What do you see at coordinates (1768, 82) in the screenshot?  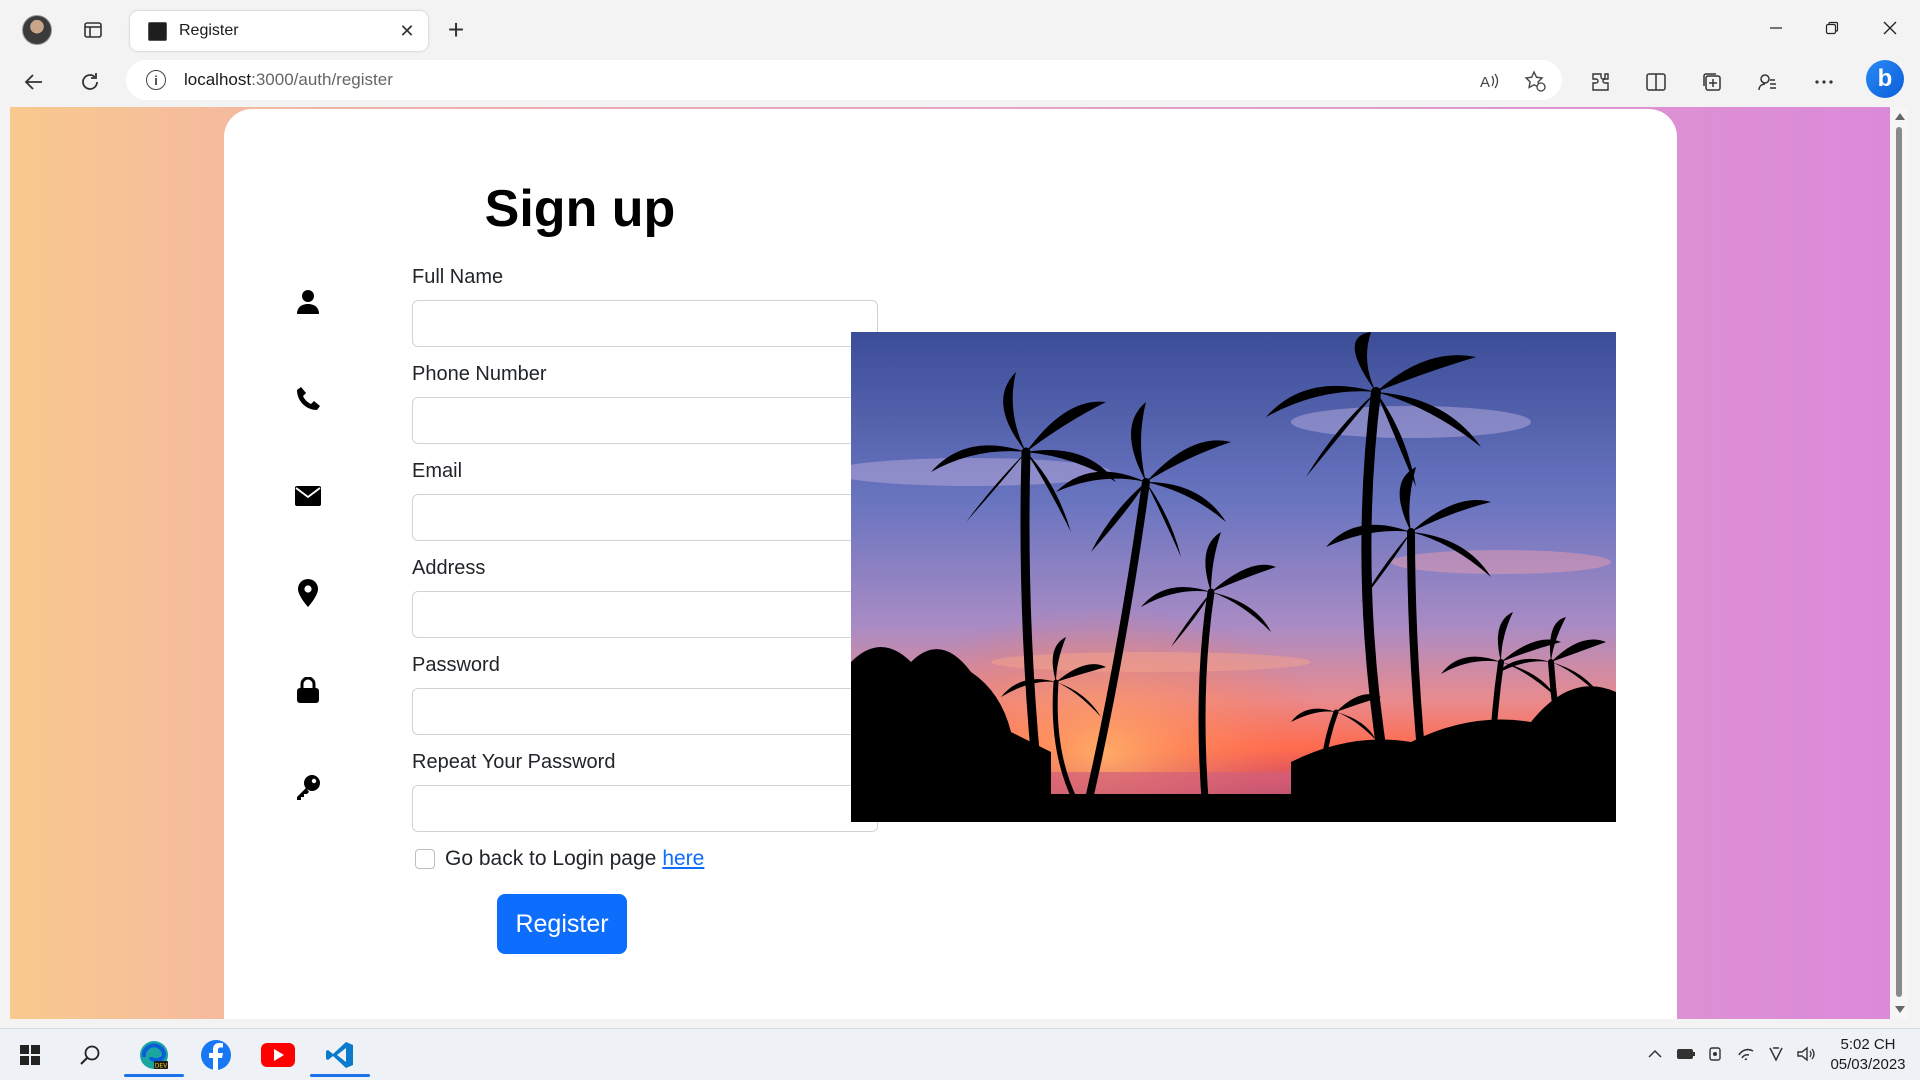 I see `browser-essentials-icon` at bounding box center [1768, 82].